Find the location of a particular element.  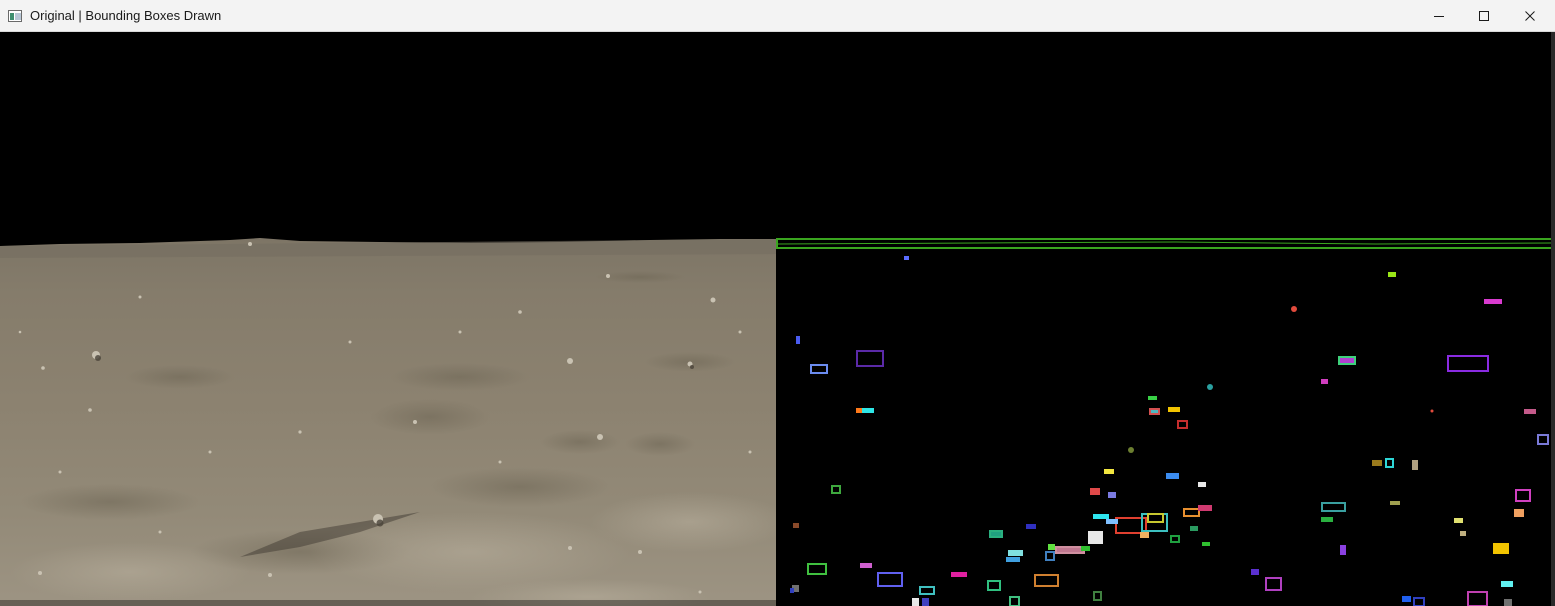

window-right-border is located at coordinates (1553, 319).